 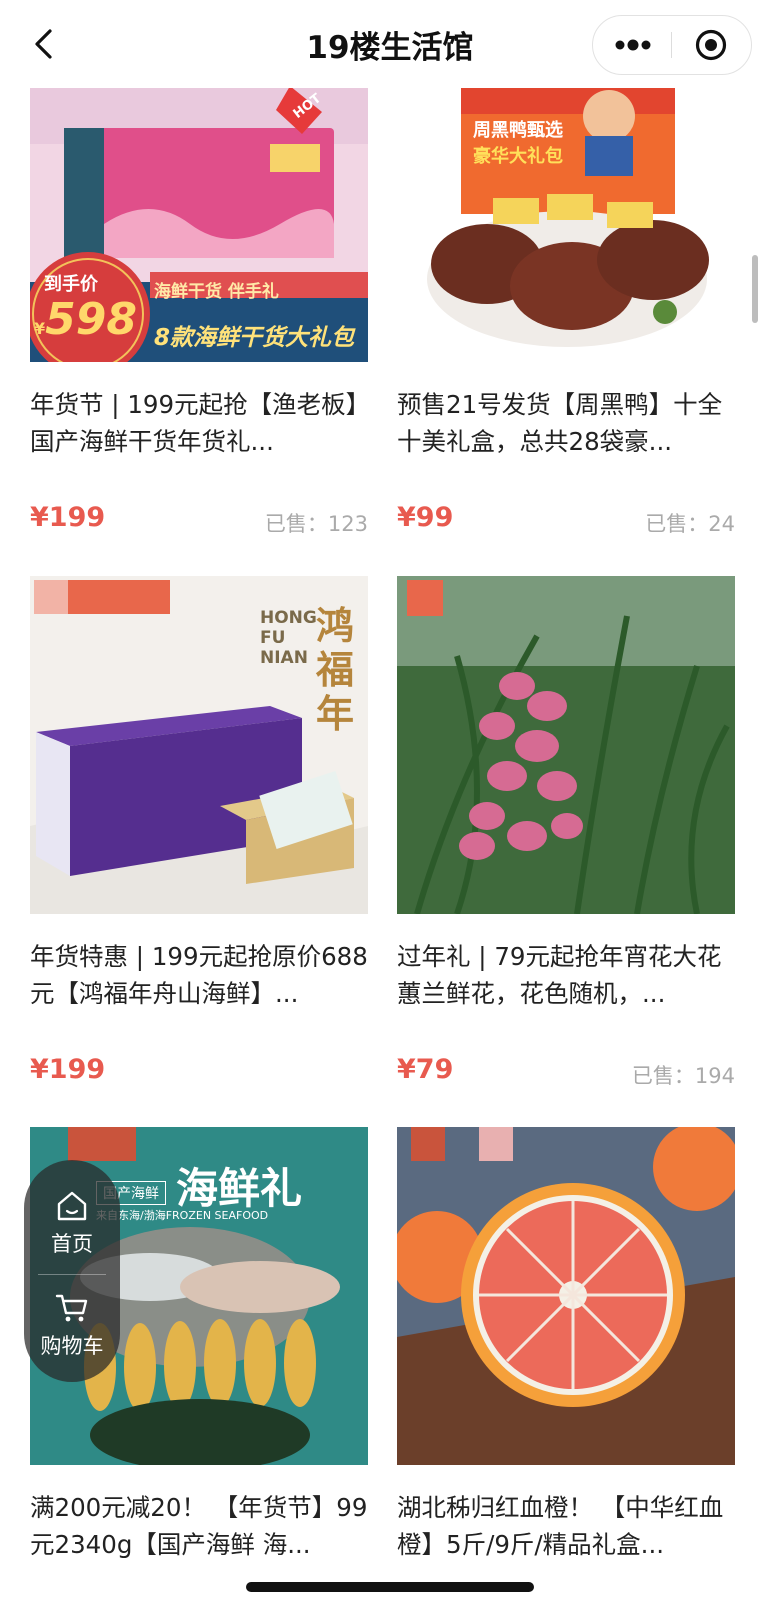 What do you see at coordinates (425, 1069) in the screenshot?
I see `product-price: ¥79` at bounding box center [425, 1069].